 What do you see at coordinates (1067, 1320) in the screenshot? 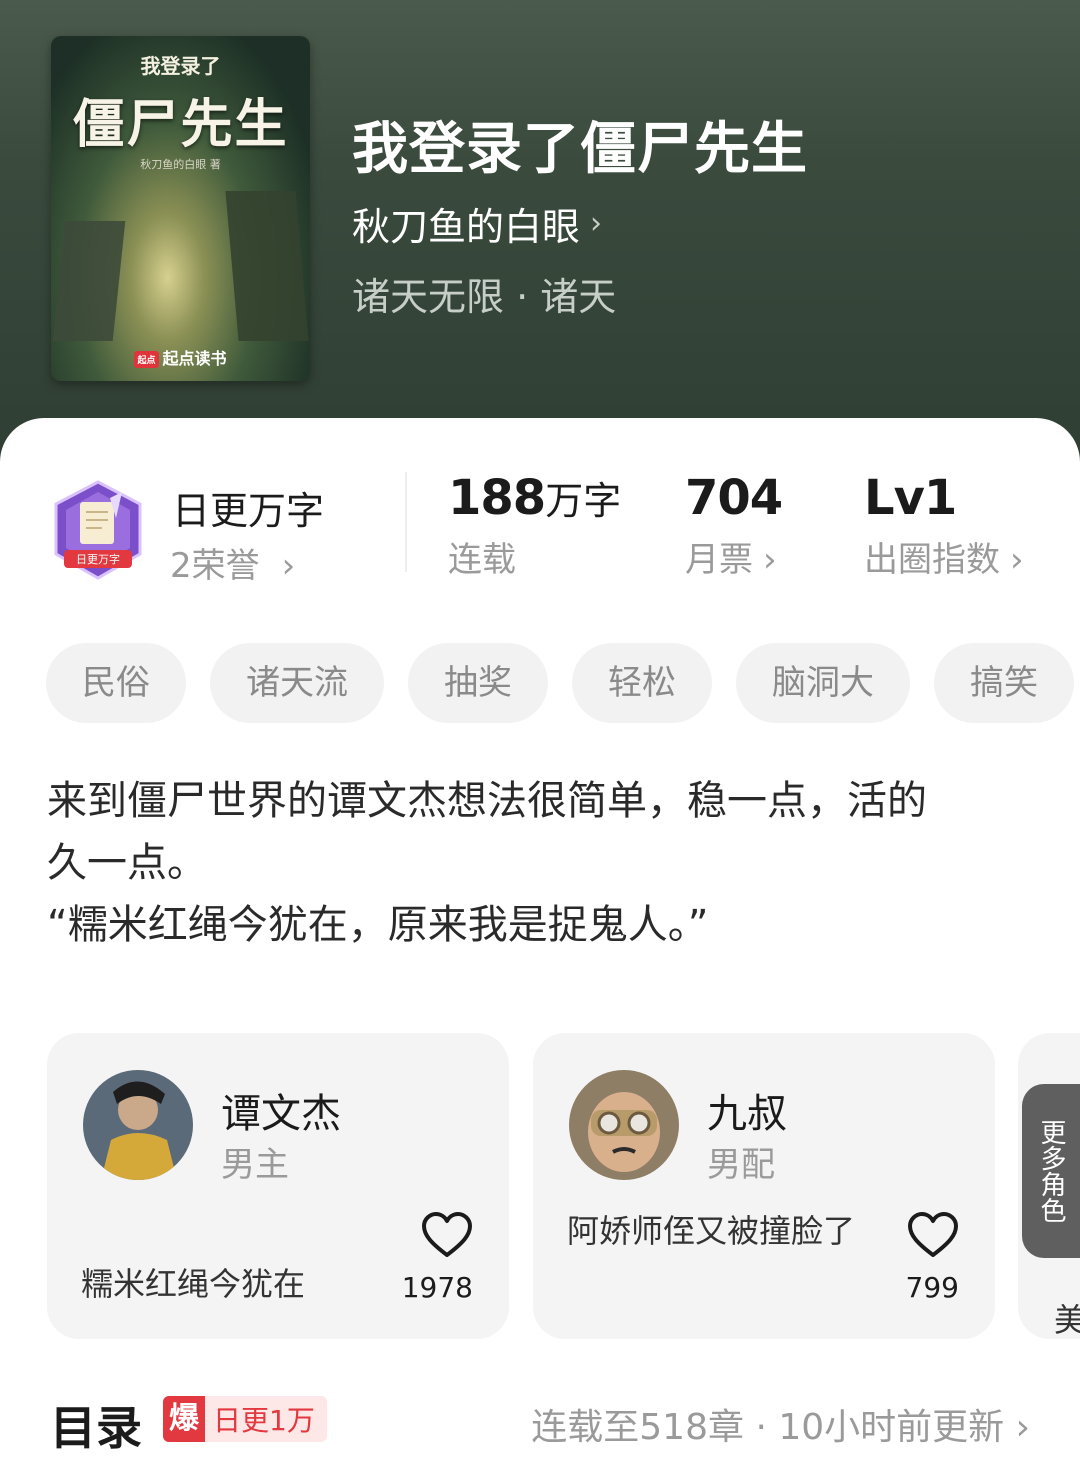
I see `character-quote-peek: 美` at bounding box center [1067, 1320].